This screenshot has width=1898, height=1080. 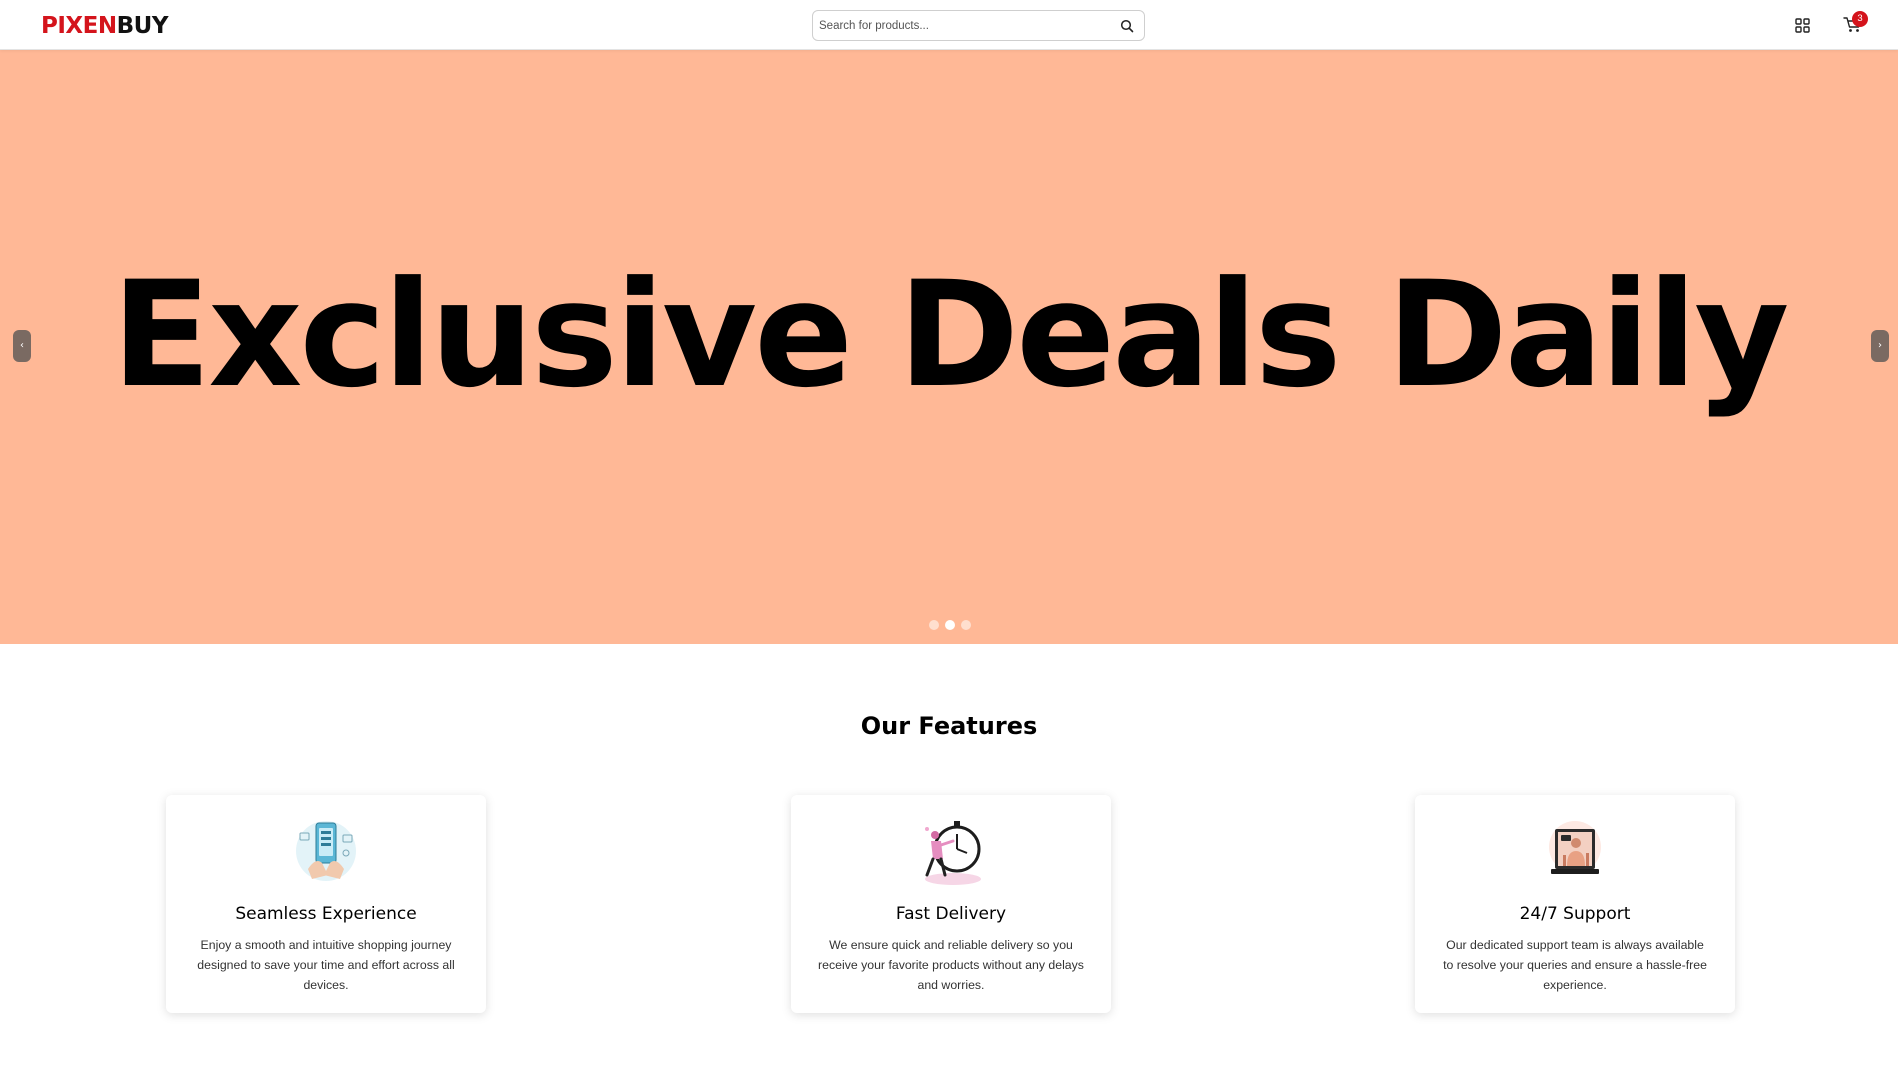 I want to click on grid-icon, so click(x=1802, y=25).